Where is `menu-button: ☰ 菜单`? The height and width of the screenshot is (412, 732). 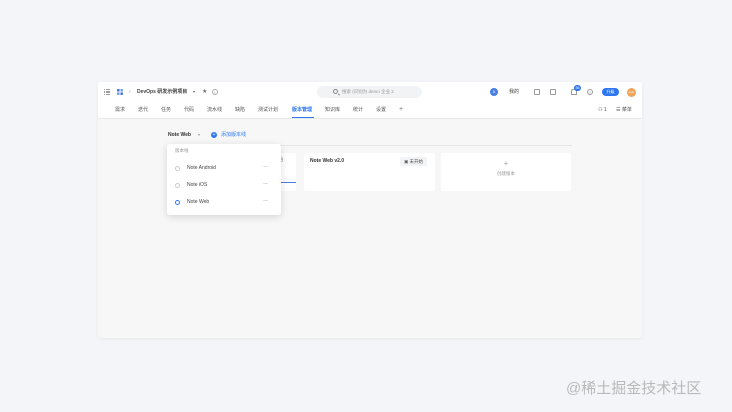
menu-button: ☰ 菜单 is located at coordinates (624, 110).